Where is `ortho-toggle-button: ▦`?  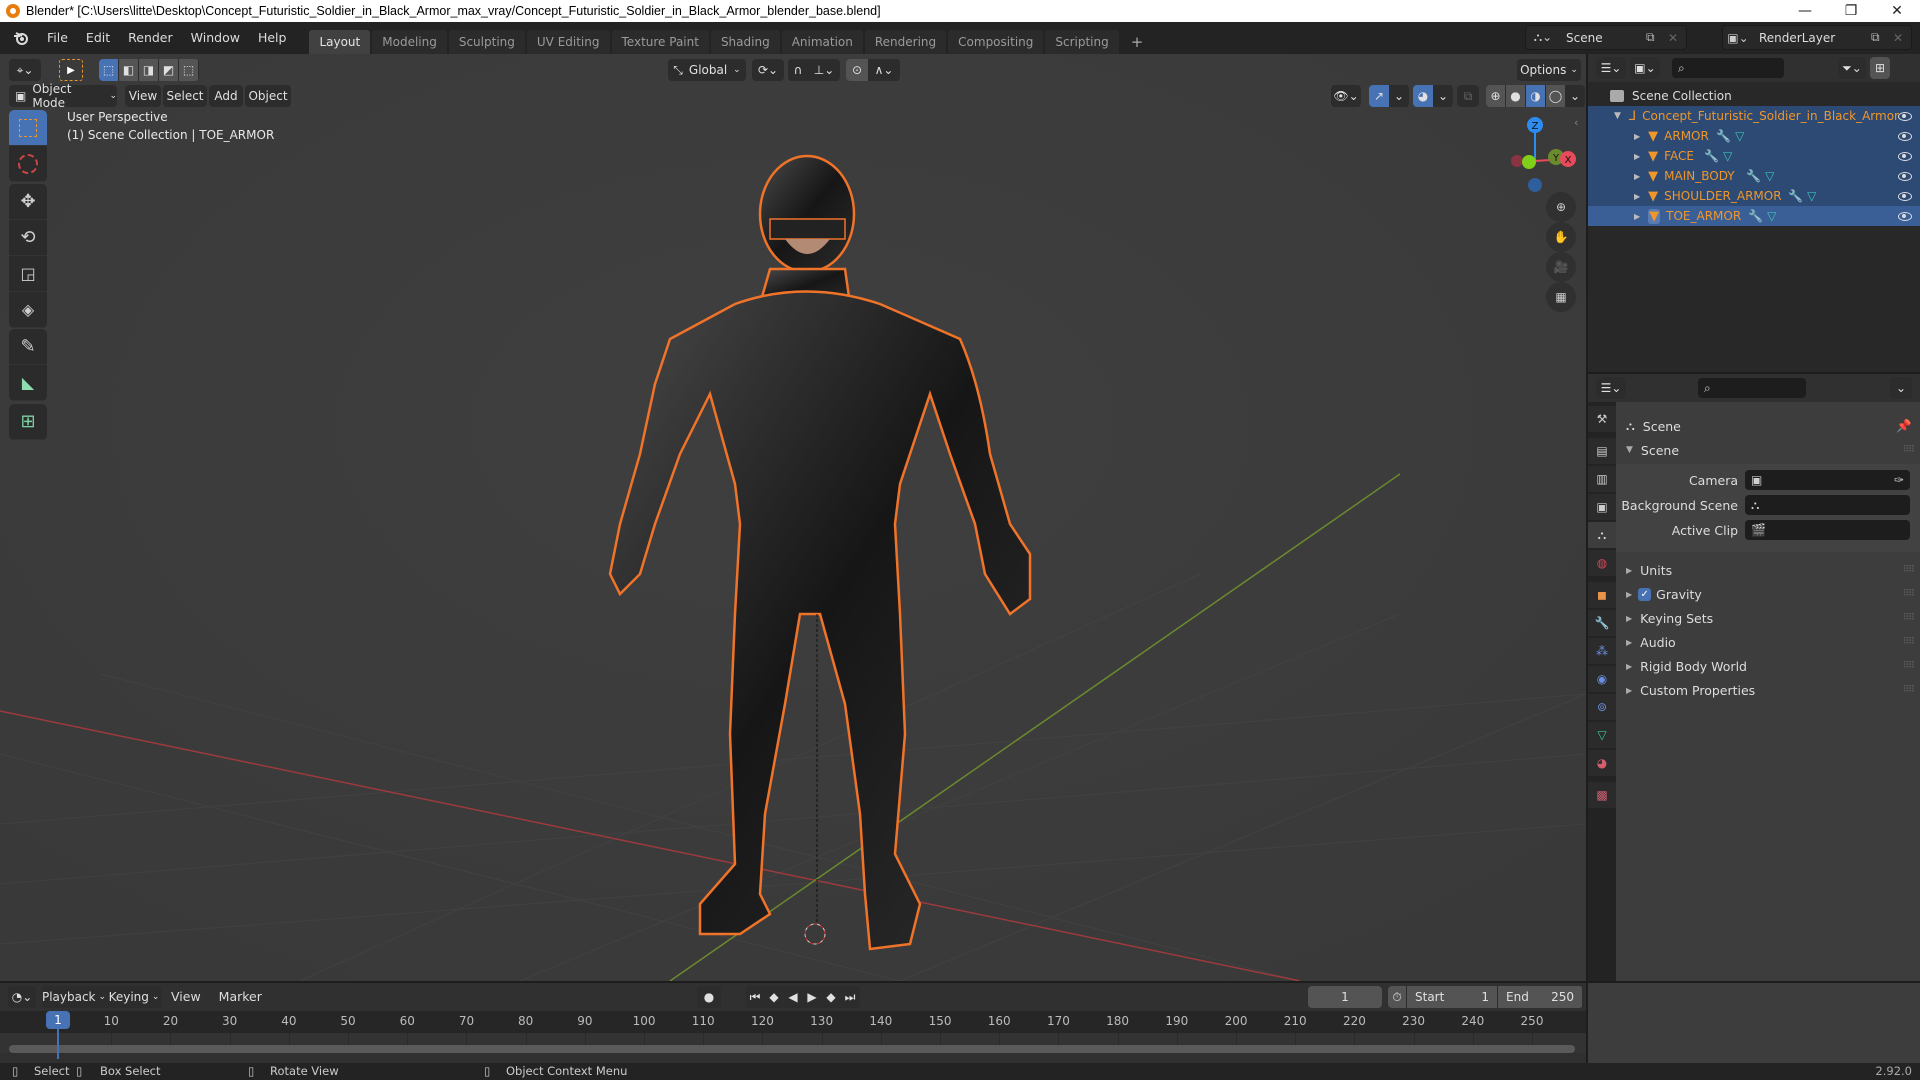
ortho-toggle-button: ▦ is located at coordinates (1561, 297).